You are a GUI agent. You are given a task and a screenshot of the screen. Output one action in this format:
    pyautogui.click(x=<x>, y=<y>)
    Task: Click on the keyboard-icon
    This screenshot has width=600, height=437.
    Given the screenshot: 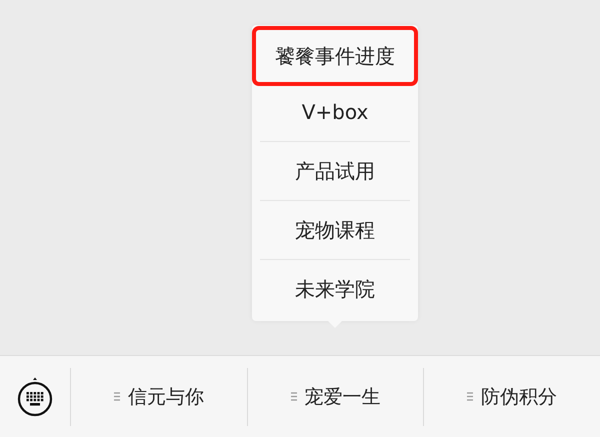 What is the action you would take?
    pyautogui.click(x=35, y=397)
    